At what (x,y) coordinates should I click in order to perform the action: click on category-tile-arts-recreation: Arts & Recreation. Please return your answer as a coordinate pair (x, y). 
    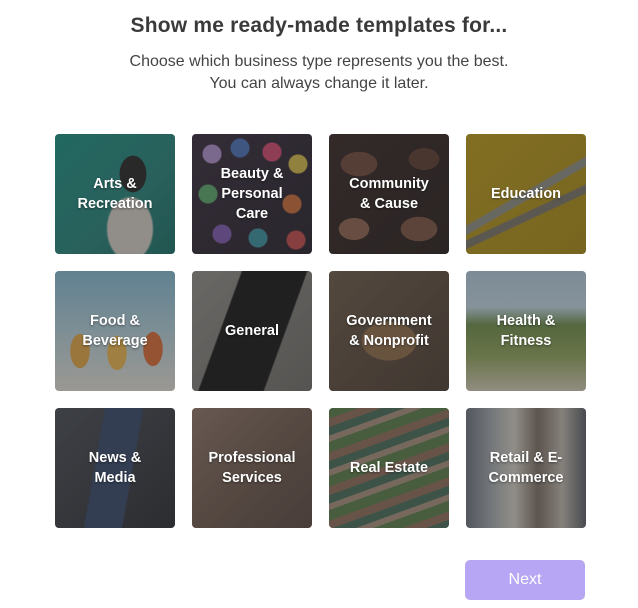
    Looking at the image, I should click on (115, 194).